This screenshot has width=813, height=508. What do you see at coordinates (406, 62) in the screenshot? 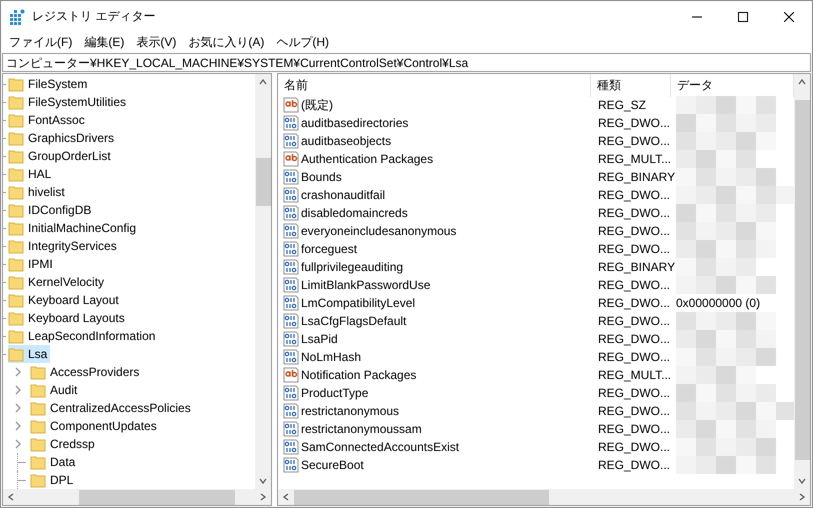
I see `address-field: コンピューター¥HKEY_LOCAL_MACHINE¥SYSTEM¥CurrentControlSet¥Control¥Lsa` at bounding box center [406, 62].